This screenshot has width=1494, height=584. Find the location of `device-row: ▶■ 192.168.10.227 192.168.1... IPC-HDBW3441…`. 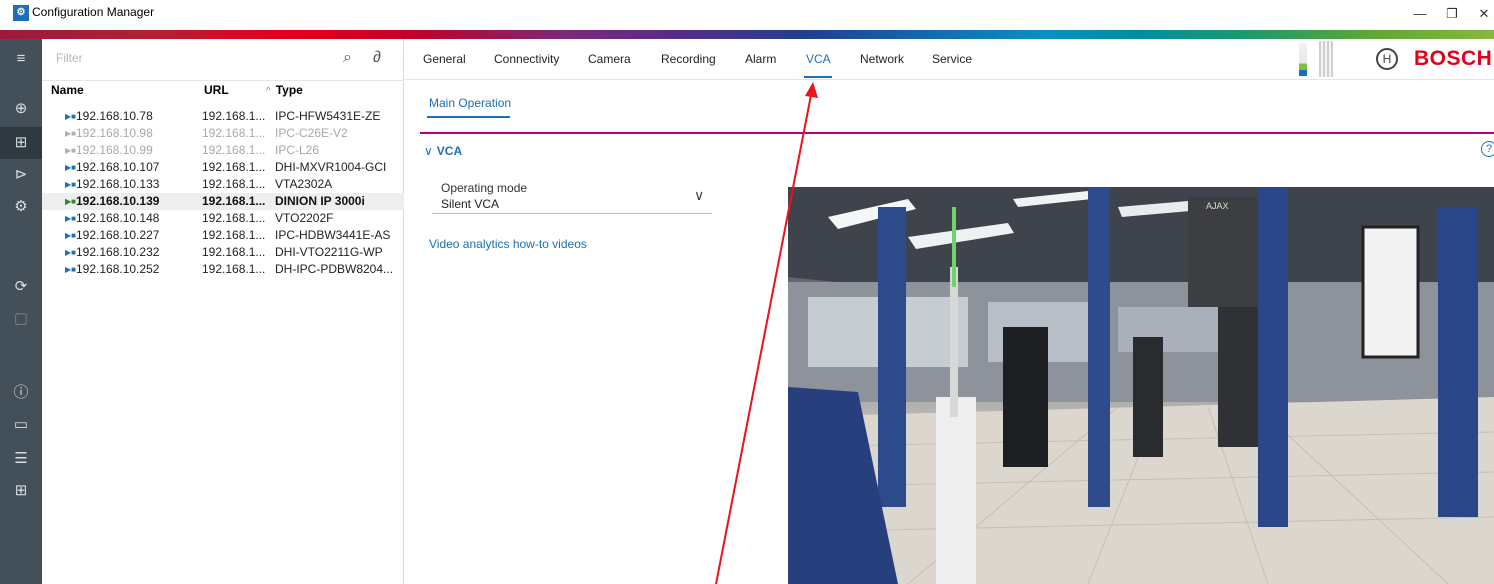

device-row: ▶■ 192.168.10.227 192.168.1... IPC-HDBW3441… is located at coordinates (223, 235).